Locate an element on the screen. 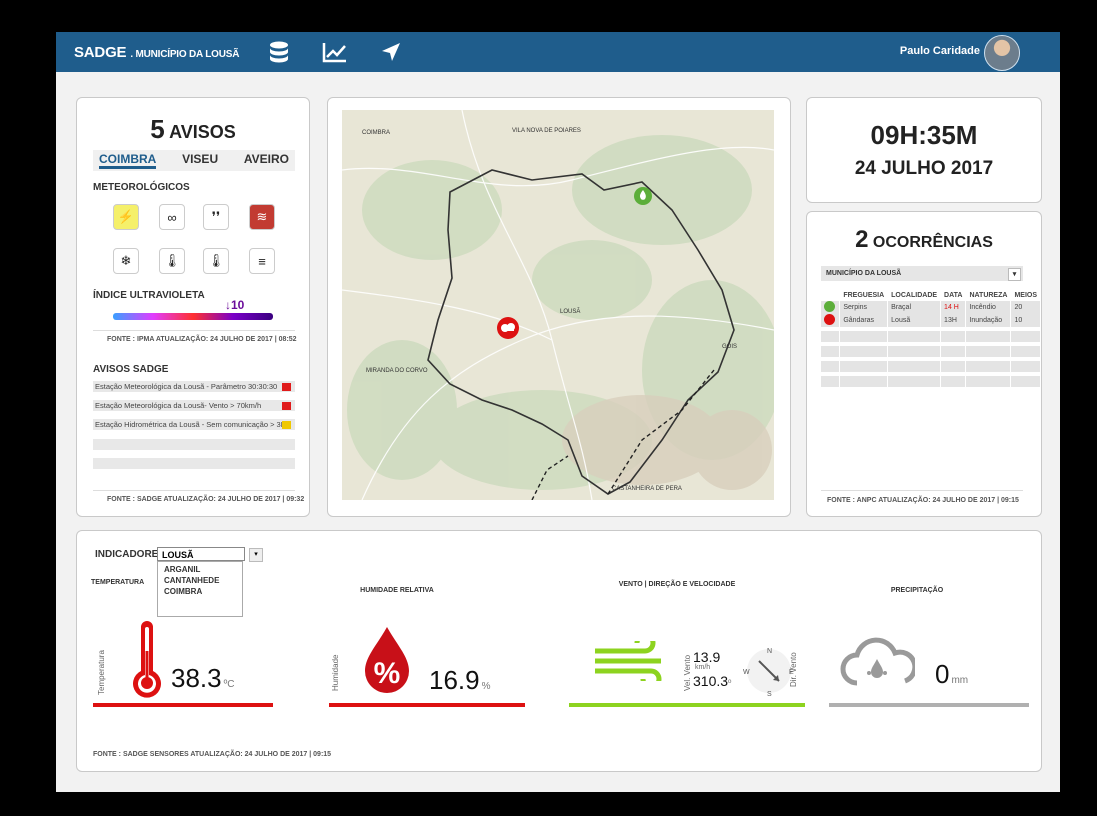  tab-aveiro: AVEIRO is located at coordinates (266, 160).